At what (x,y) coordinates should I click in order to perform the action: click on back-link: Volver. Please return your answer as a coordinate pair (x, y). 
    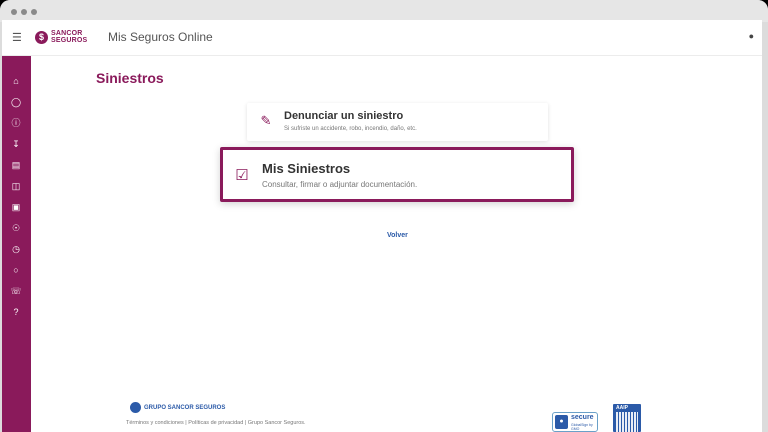
    Looking at the image, I should click on (397, 235).